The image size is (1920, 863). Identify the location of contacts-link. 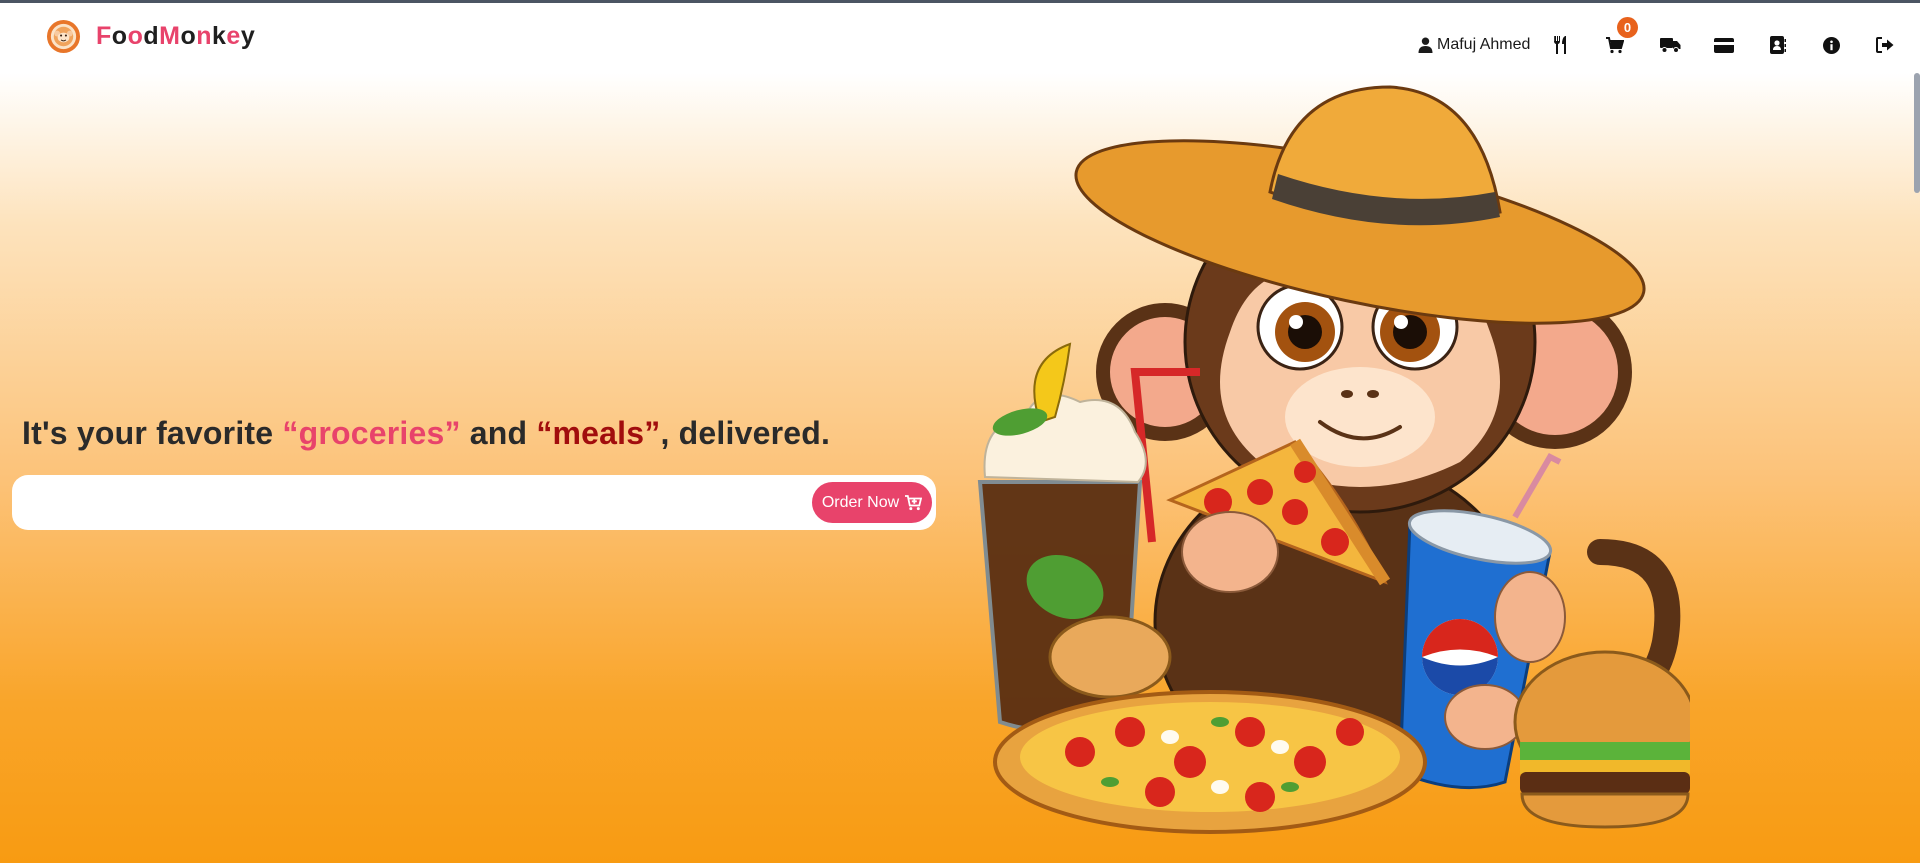
(1778, 45).